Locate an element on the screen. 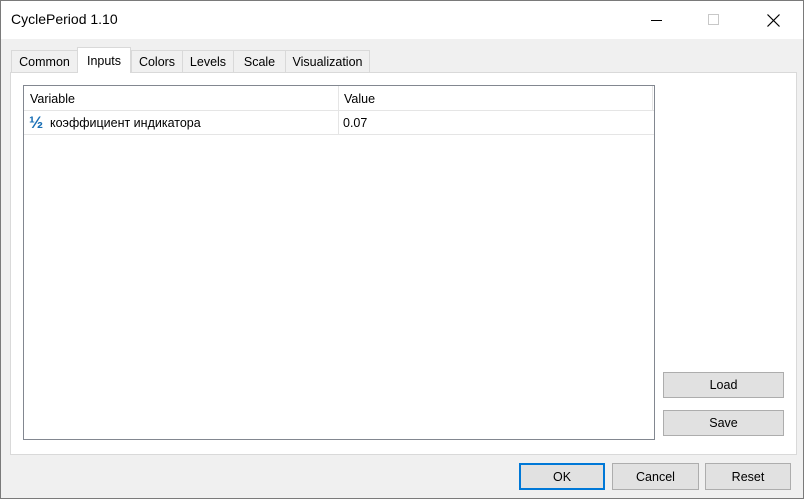  fraction-icon: ½ is located at coordinates (36, 122).